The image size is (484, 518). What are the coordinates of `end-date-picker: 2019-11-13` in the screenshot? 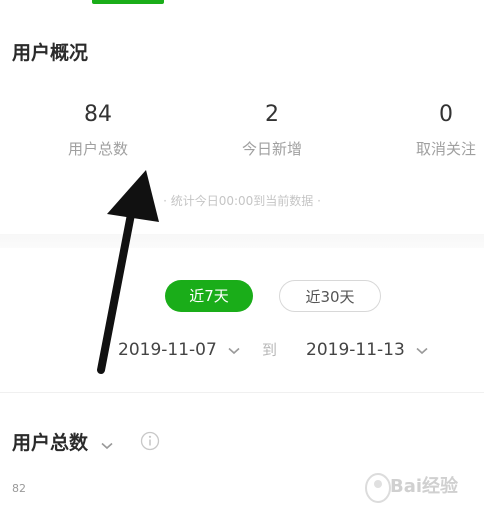 It's located at (367, 350).